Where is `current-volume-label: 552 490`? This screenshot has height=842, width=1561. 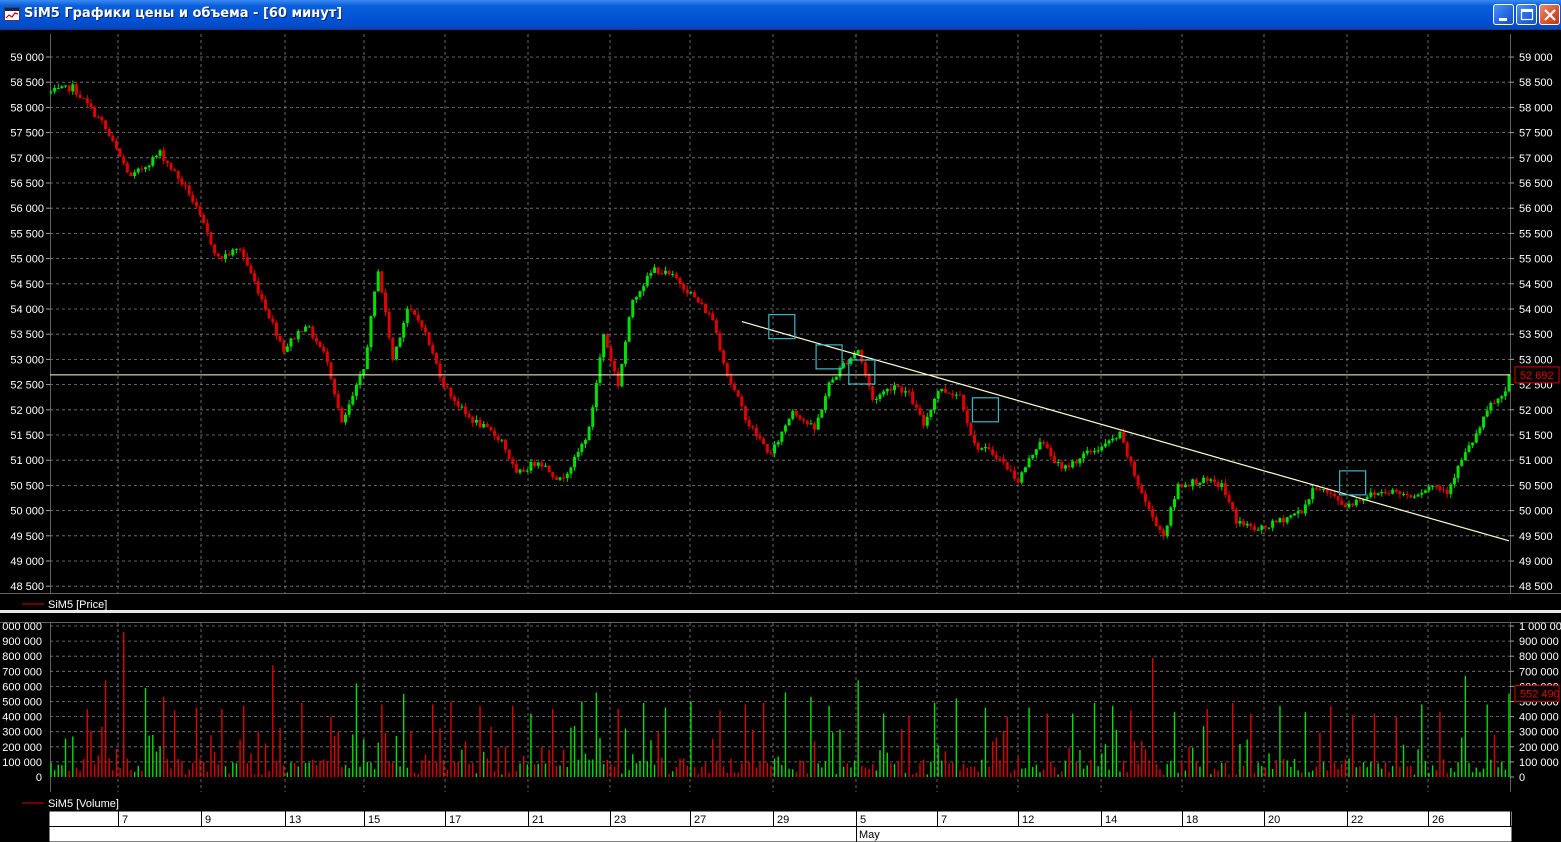 current-volume-label: 552 490 is located at coordinates (1540, 695).